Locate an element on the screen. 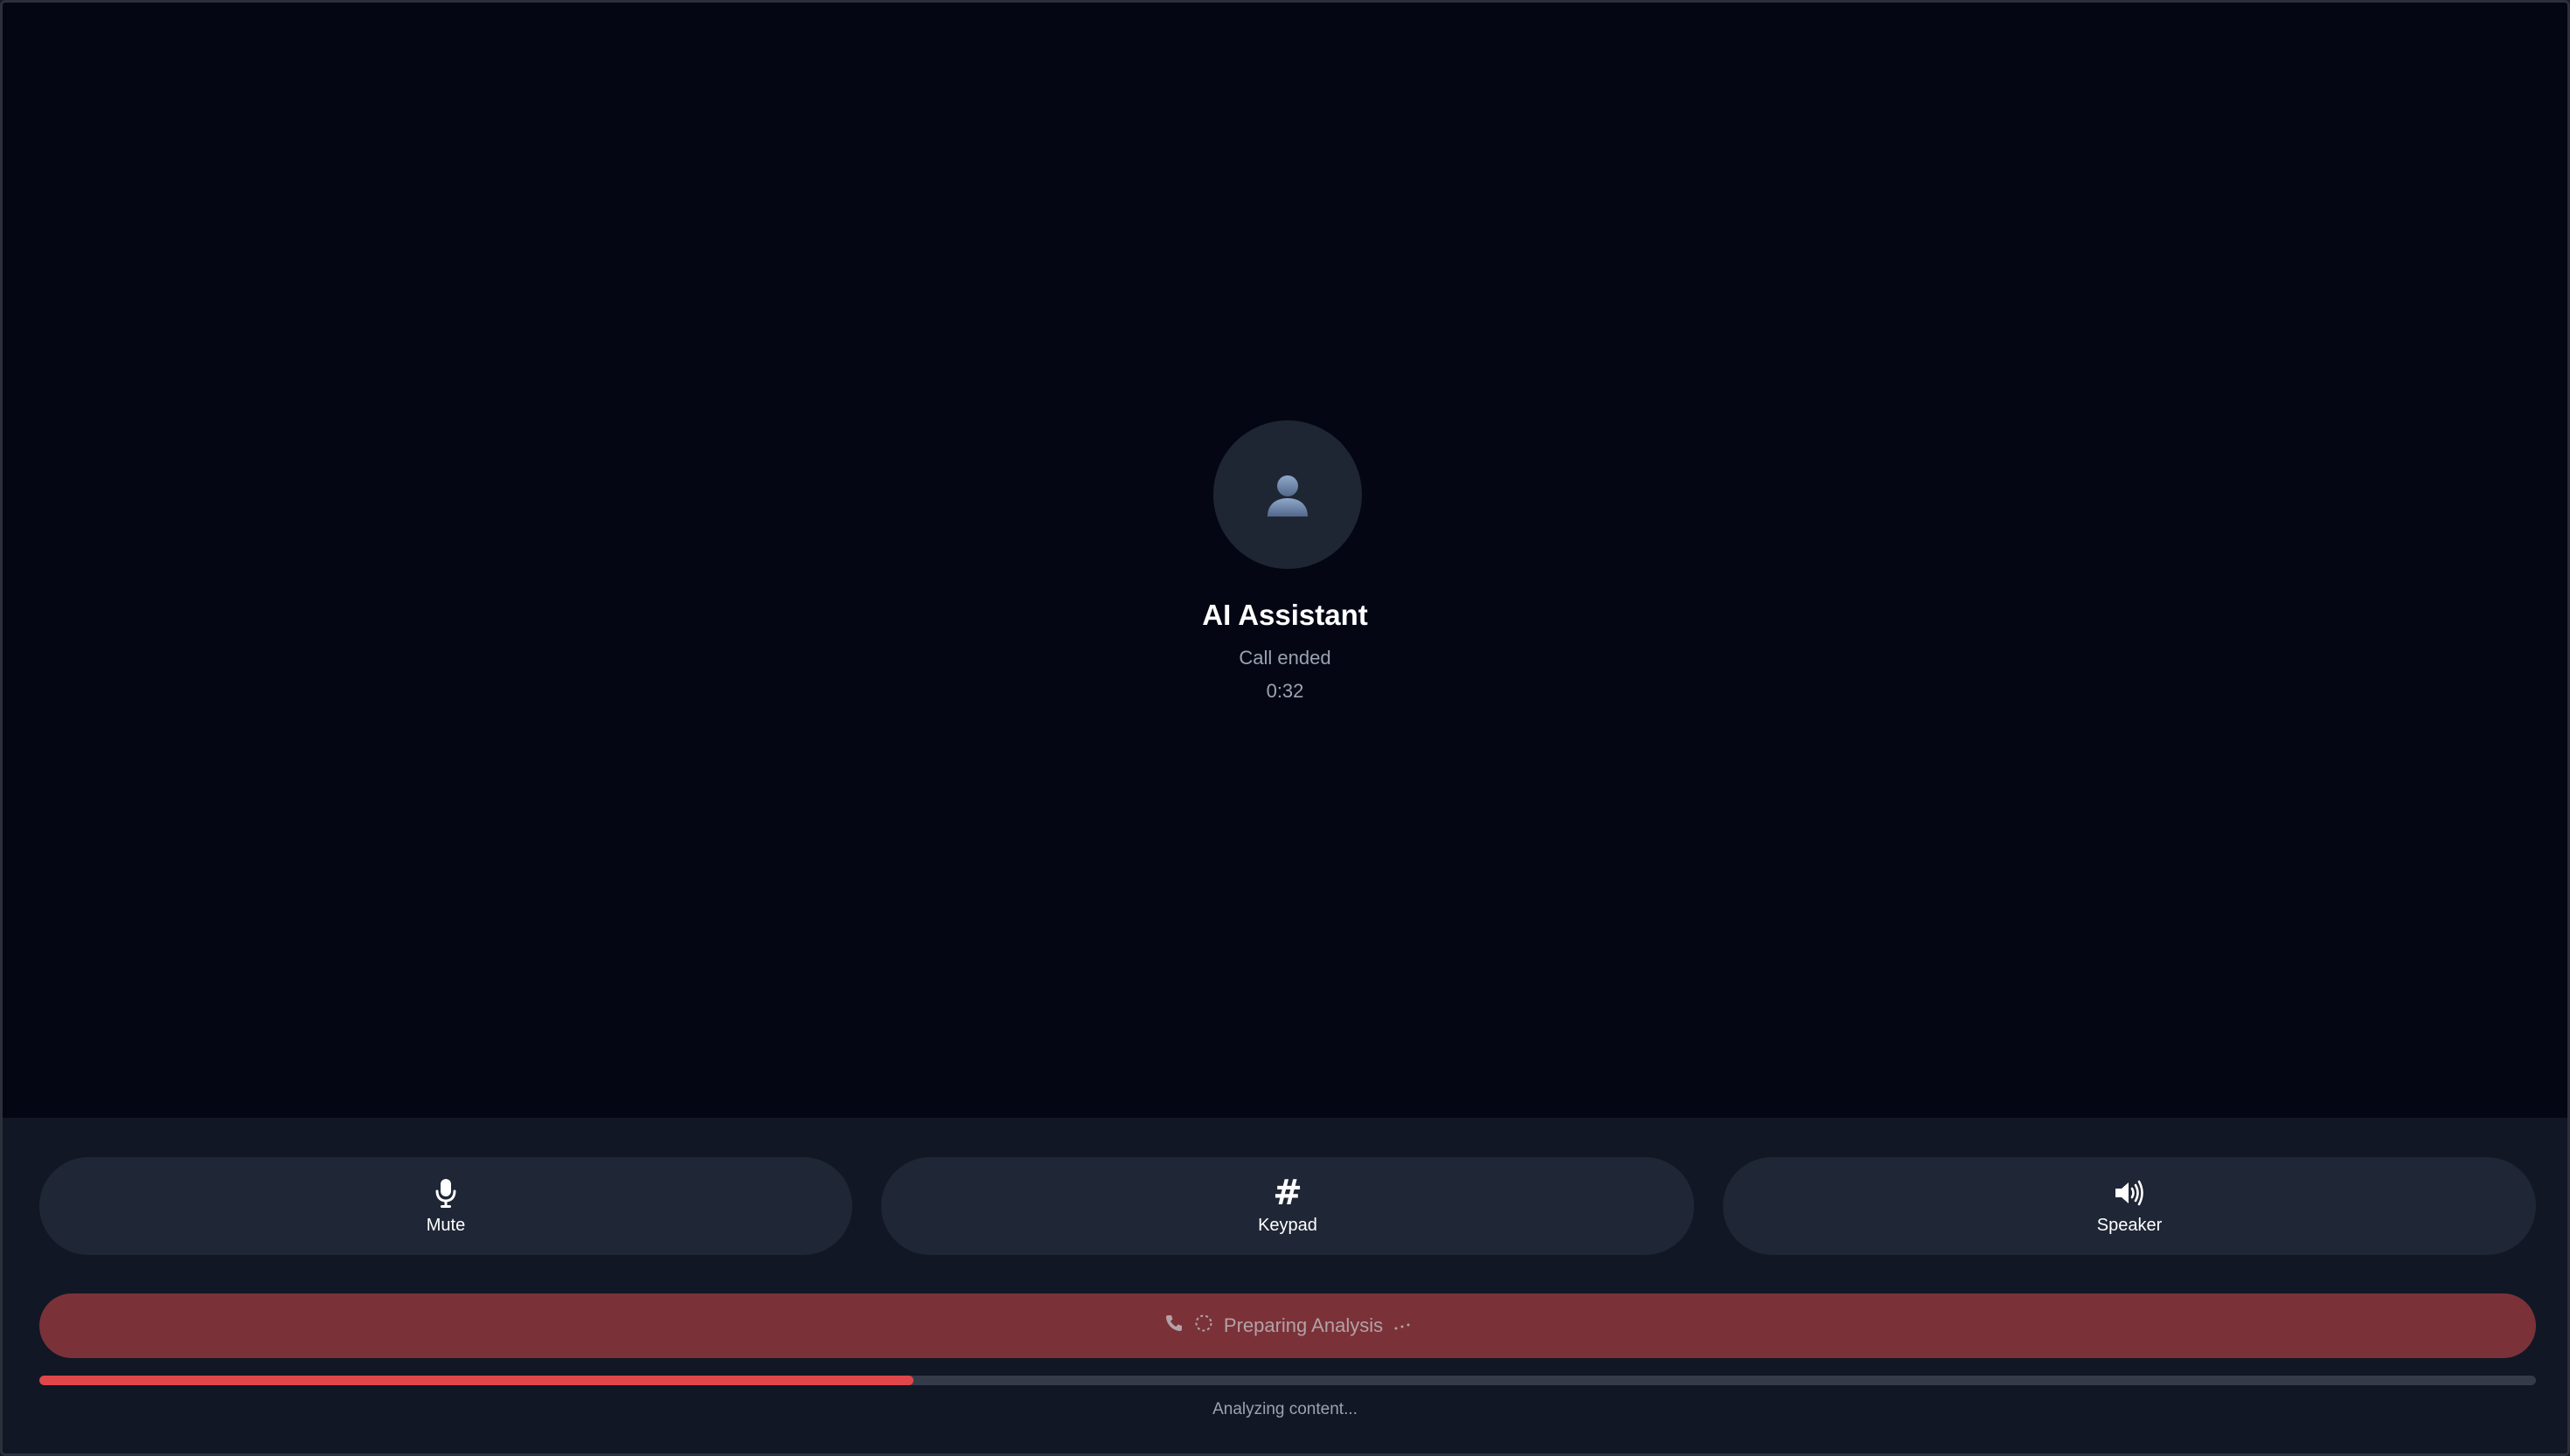 This screenshot has width=2570, height=1456. speaker-button: Speaker is located at coordinates (2129, 1206).